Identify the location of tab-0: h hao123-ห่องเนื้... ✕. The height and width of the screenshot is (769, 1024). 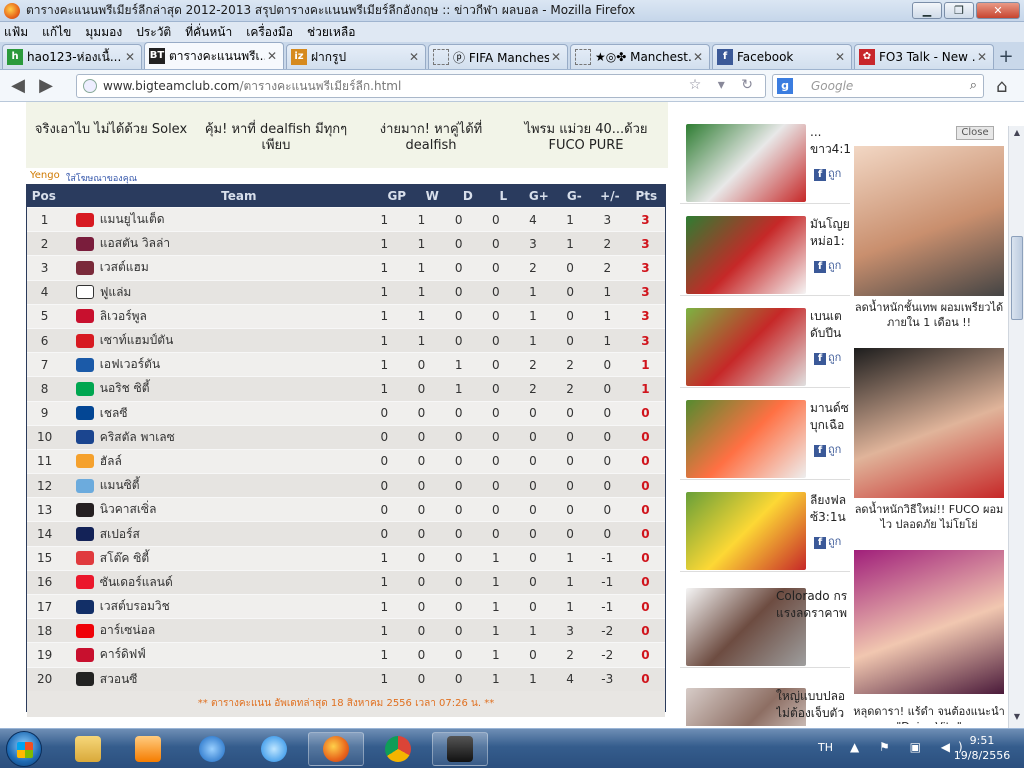
(72, 56).